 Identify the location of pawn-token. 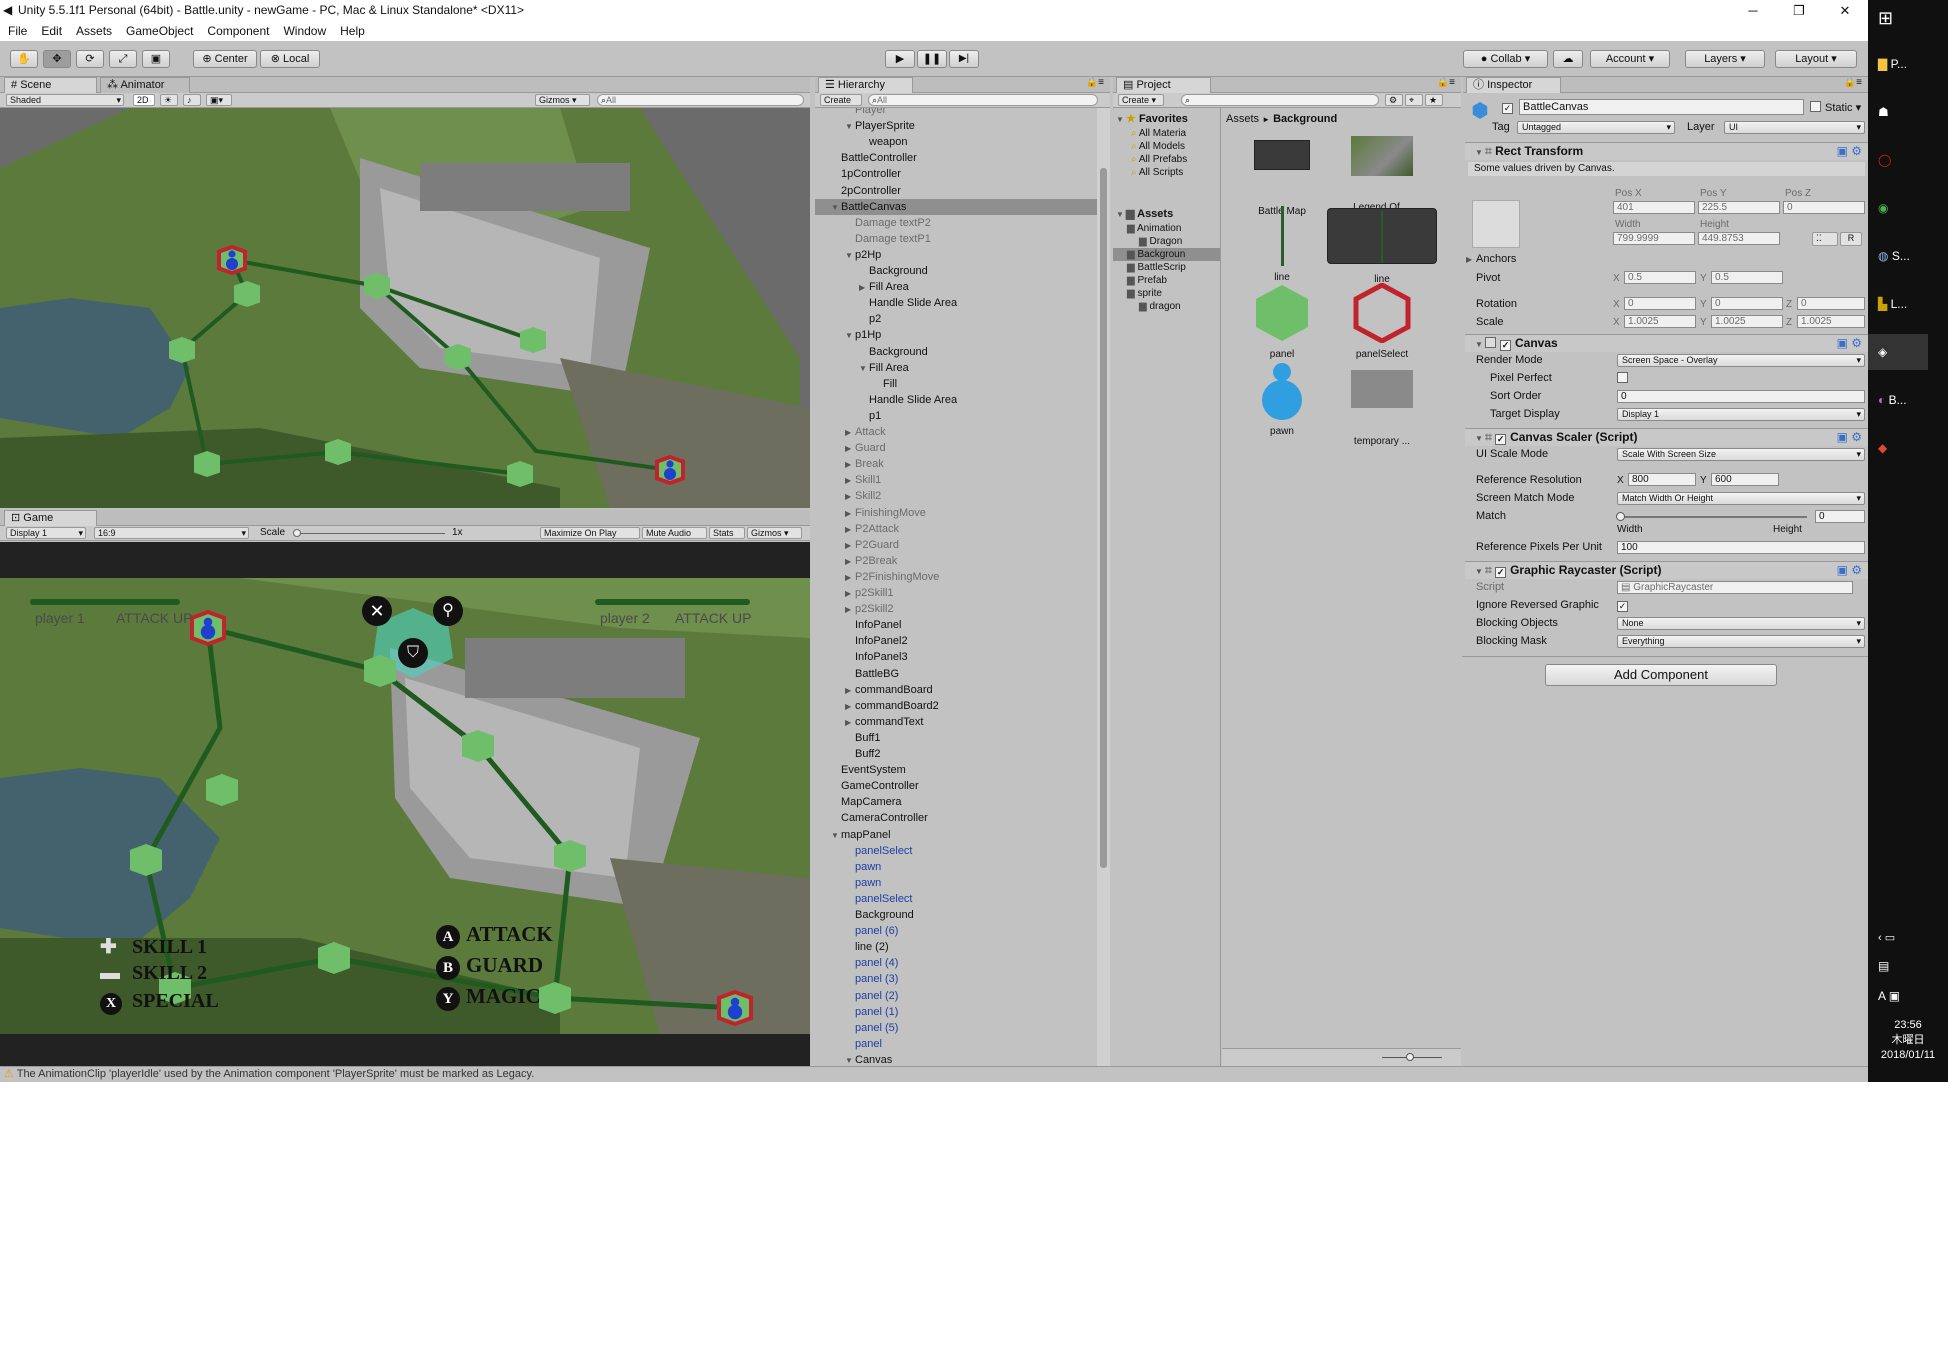
(735, 1008).